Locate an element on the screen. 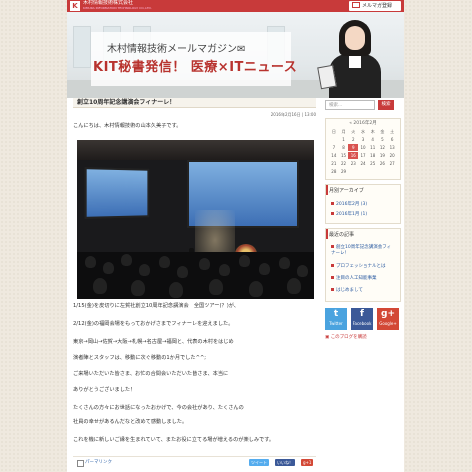  calendar-weekday: 月 is located at coordinates (343, 131).